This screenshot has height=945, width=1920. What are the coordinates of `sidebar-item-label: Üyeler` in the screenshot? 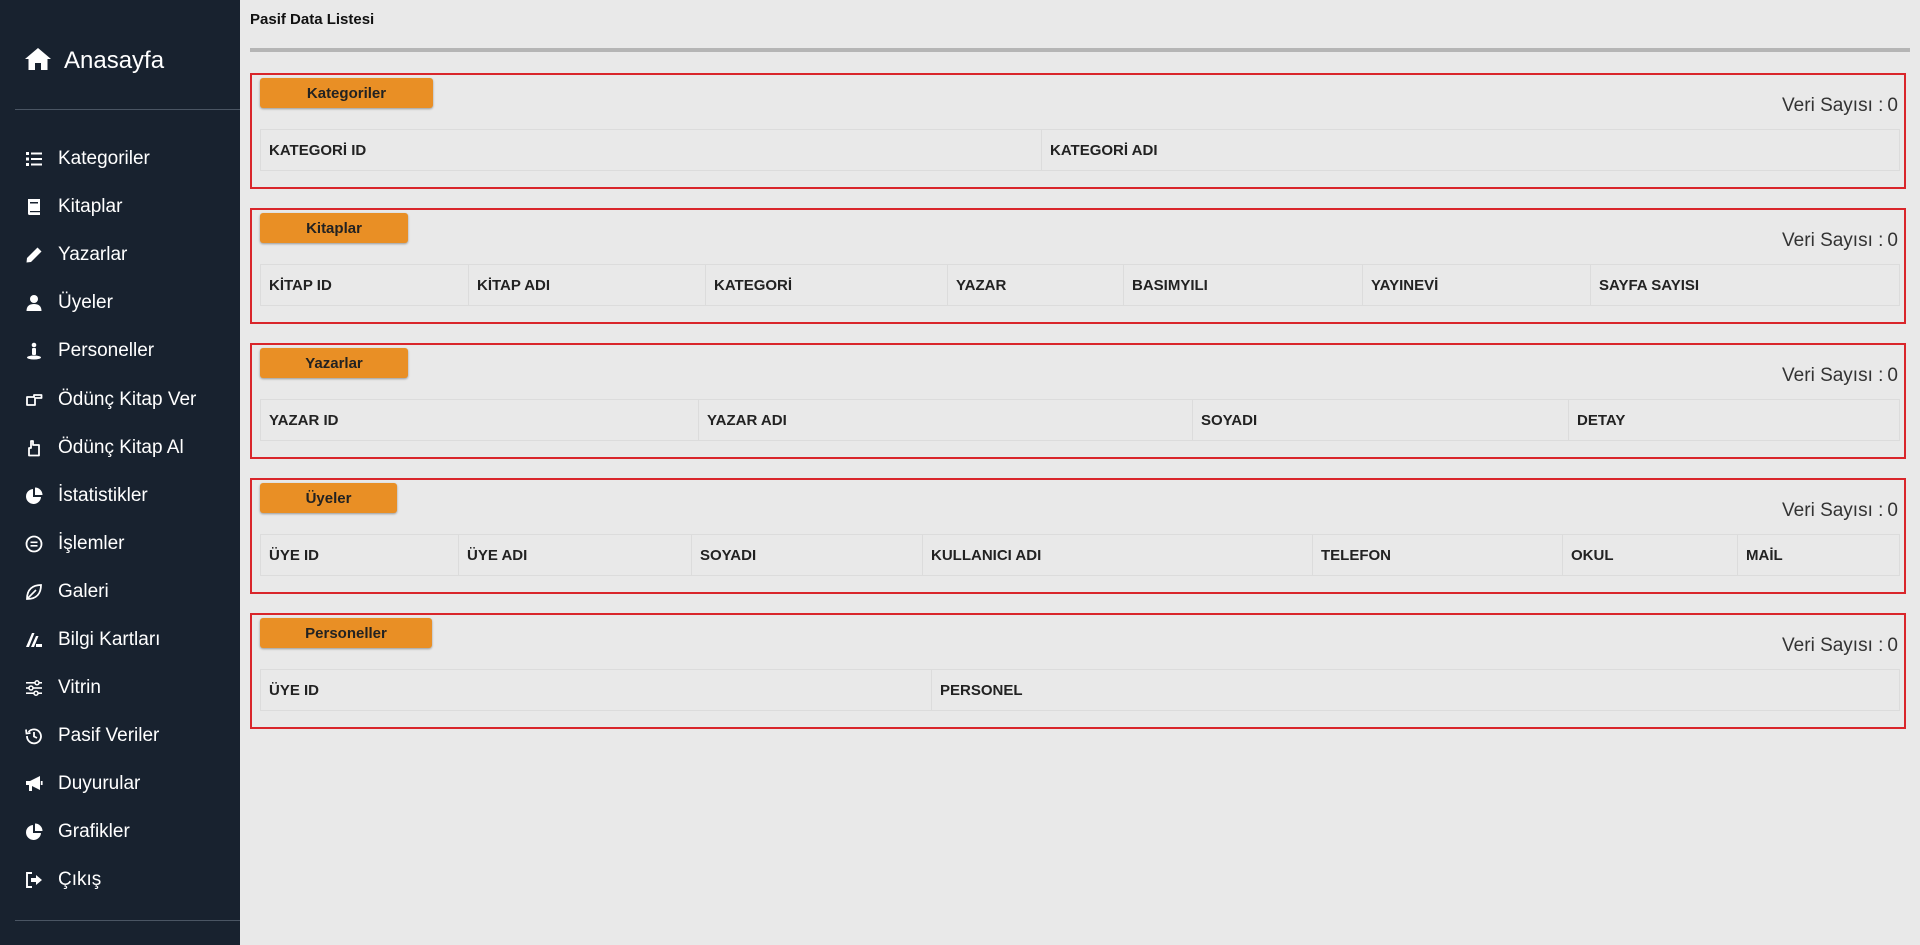 It's located at (85, 303).